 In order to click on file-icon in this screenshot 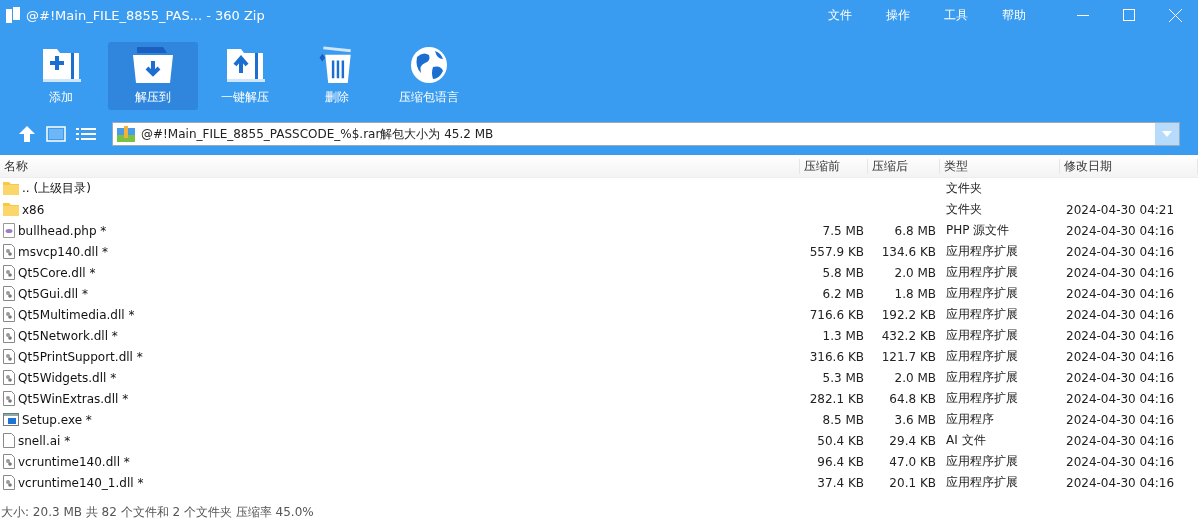, I will do `click(9, 440)`.